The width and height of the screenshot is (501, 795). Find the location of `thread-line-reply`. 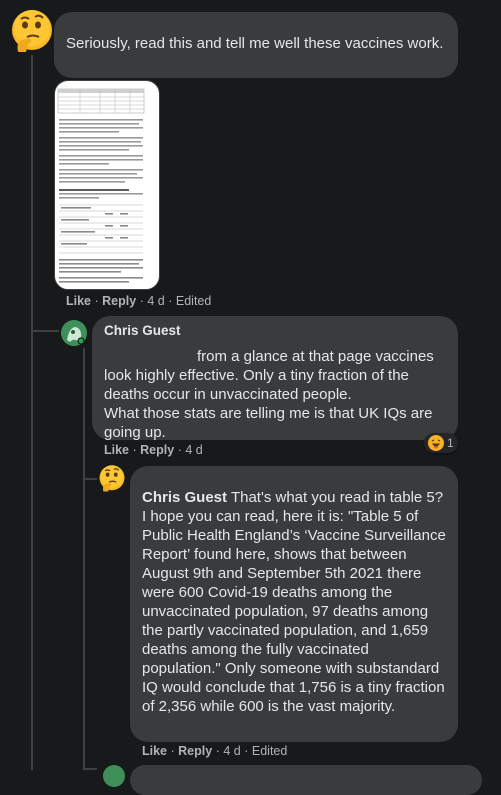

thread-line-reply is located at coordinates (84, 559).